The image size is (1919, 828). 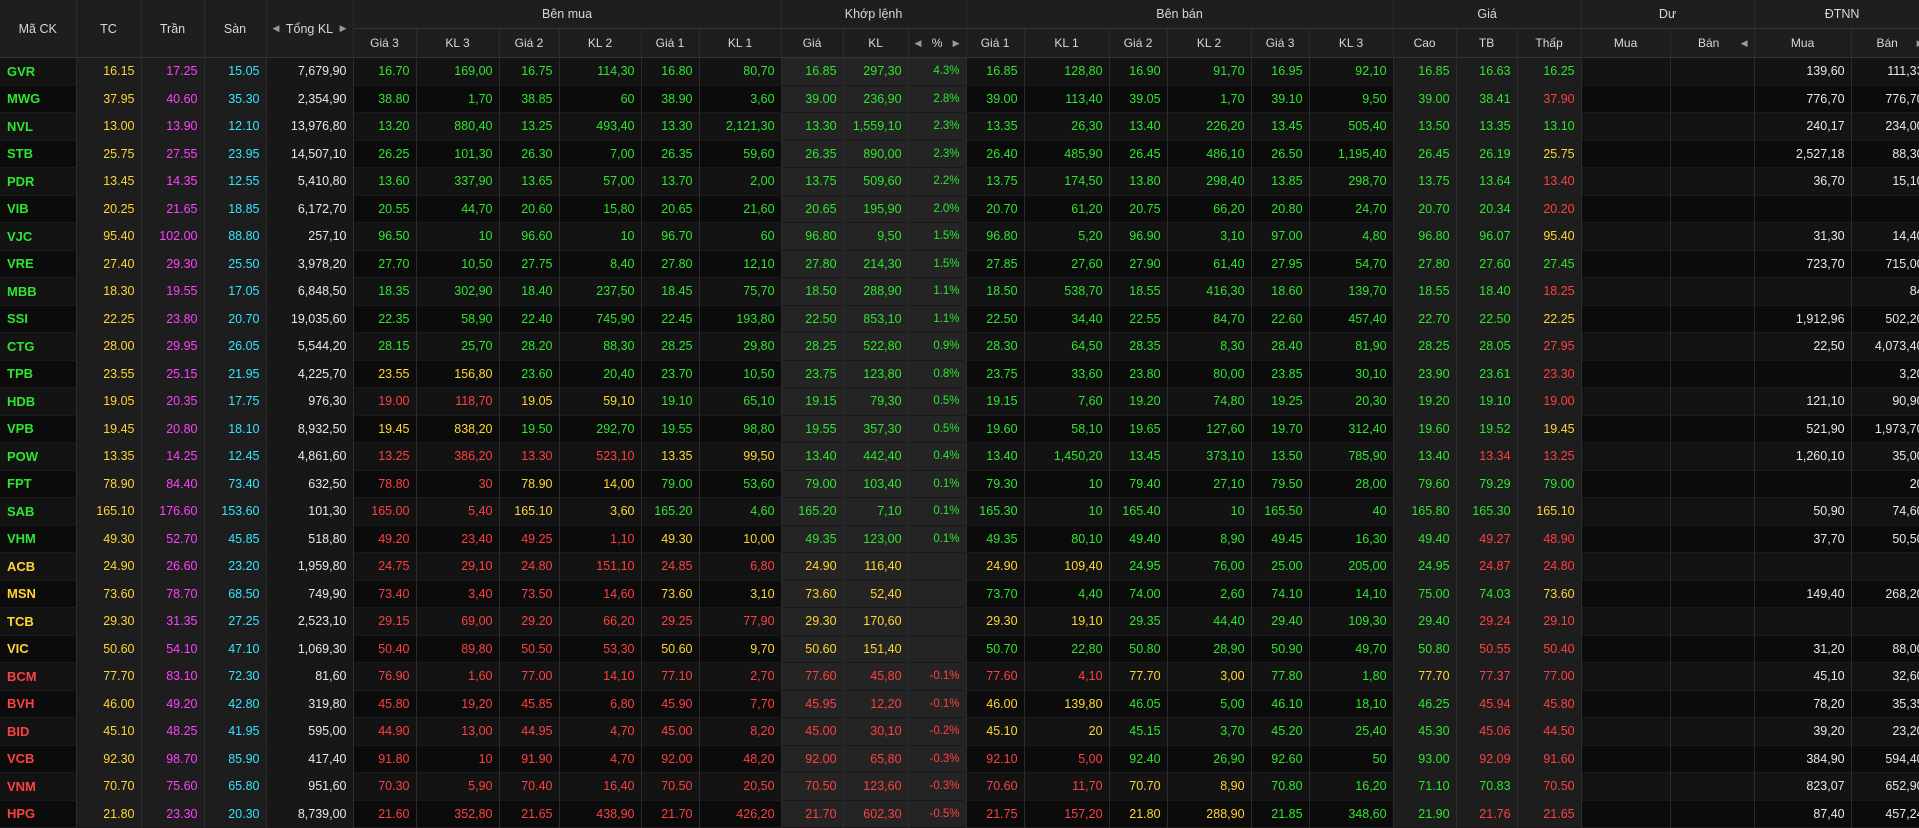 I want to click on col-nn-mua: Mua, so click(x=1803, y=43).